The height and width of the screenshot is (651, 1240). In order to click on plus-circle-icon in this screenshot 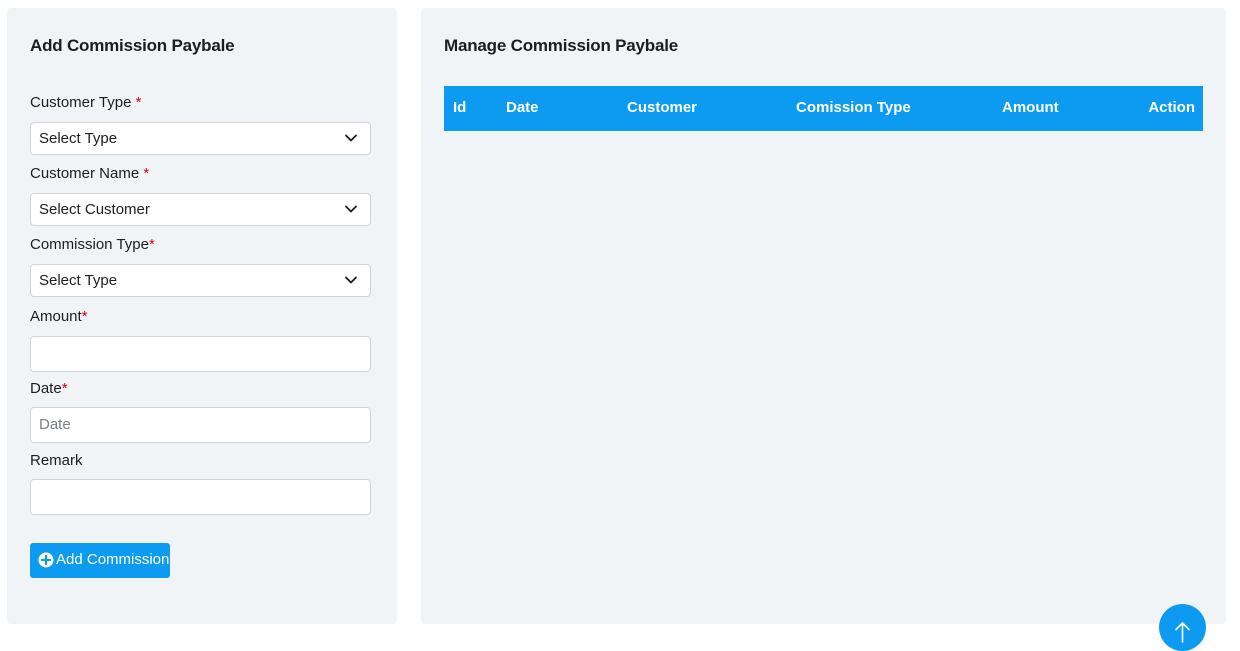, I will do `click(46, 560)`.